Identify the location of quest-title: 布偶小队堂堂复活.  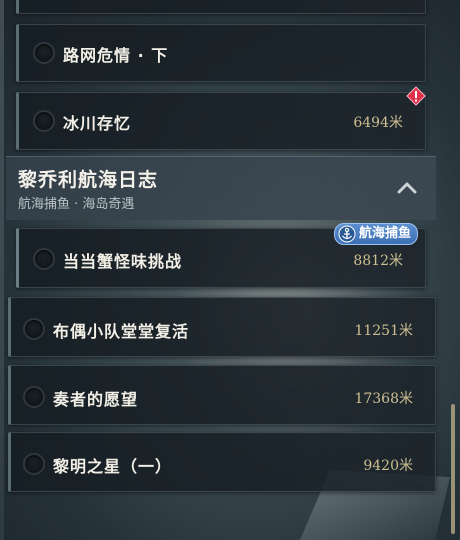
(121, 331).